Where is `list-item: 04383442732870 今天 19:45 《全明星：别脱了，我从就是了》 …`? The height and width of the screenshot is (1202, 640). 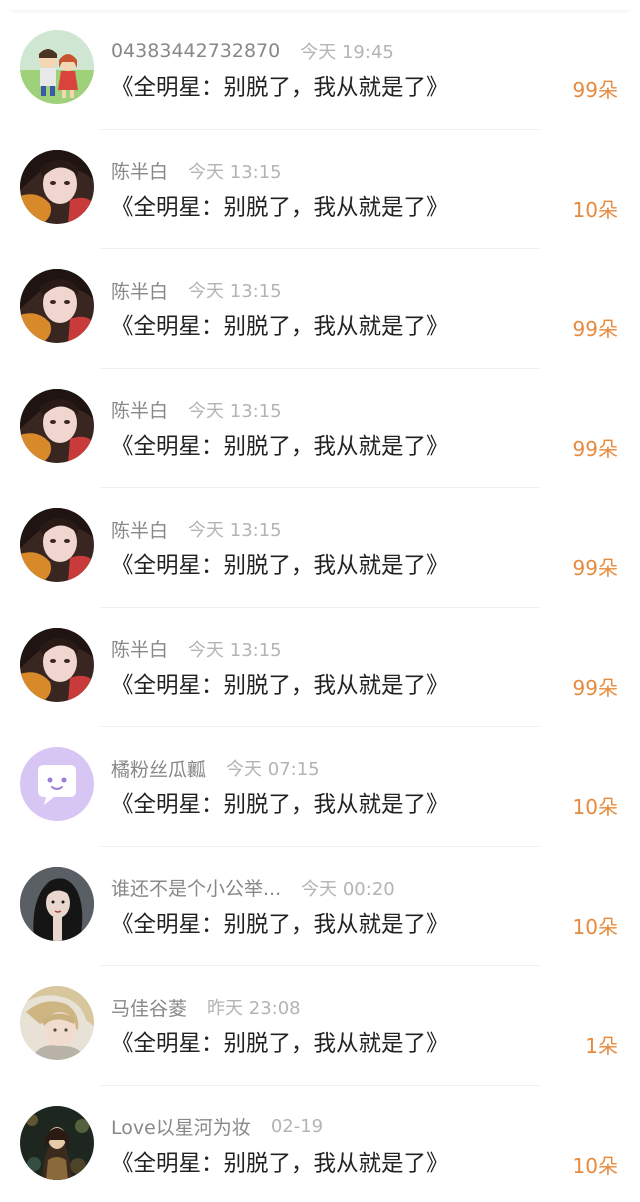 list-item: 04383442732870 今天 19:45 《全明星：别脱了，我从就是了》 … is located at coordinates (320, 70).